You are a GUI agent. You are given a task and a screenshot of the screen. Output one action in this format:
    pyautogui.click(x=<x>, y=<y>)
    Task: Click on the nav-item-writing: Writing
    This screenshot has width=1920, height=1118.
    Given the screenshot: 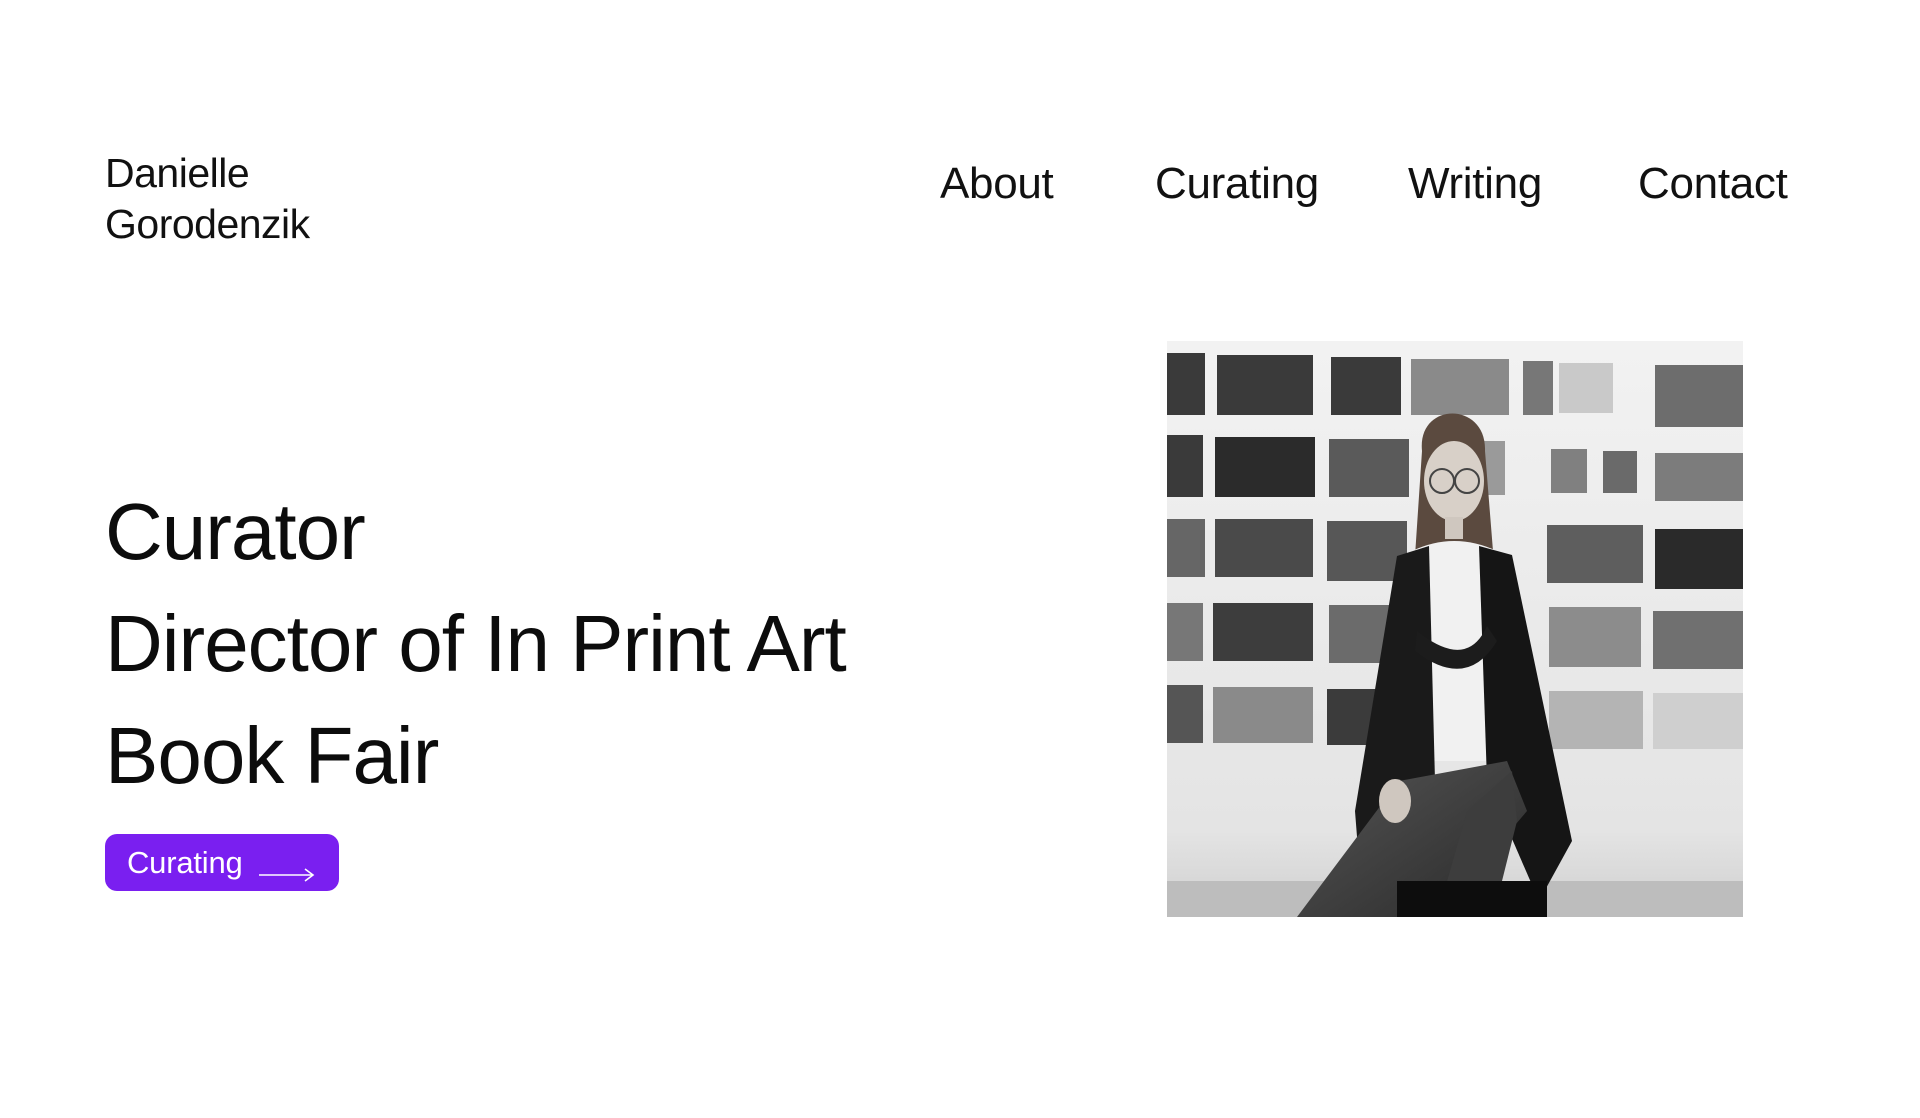 What is the action you would take?
    pyautogui.click(x=1475, y=184)
    